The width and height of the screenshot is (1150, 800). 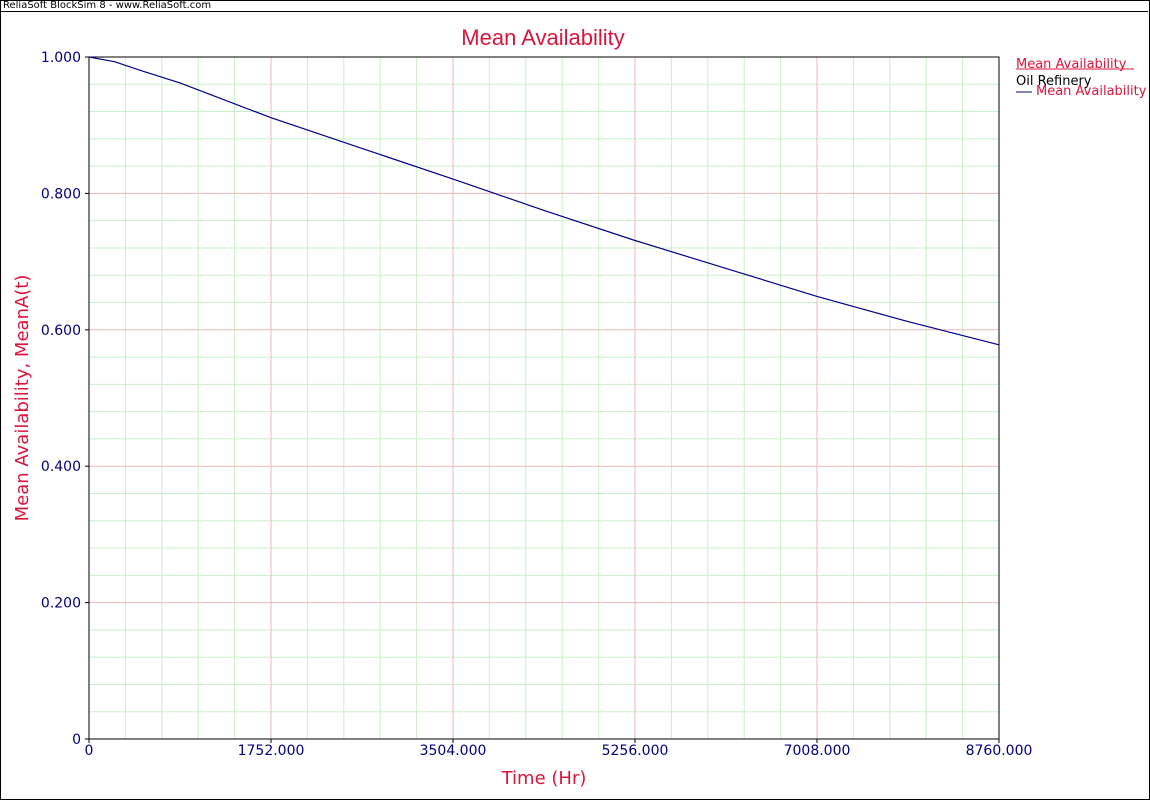 What do you see at coordinates (61, 467) in the screenshot?
I see `y-tick-label: 0.400` at bounding box center [61, 467].